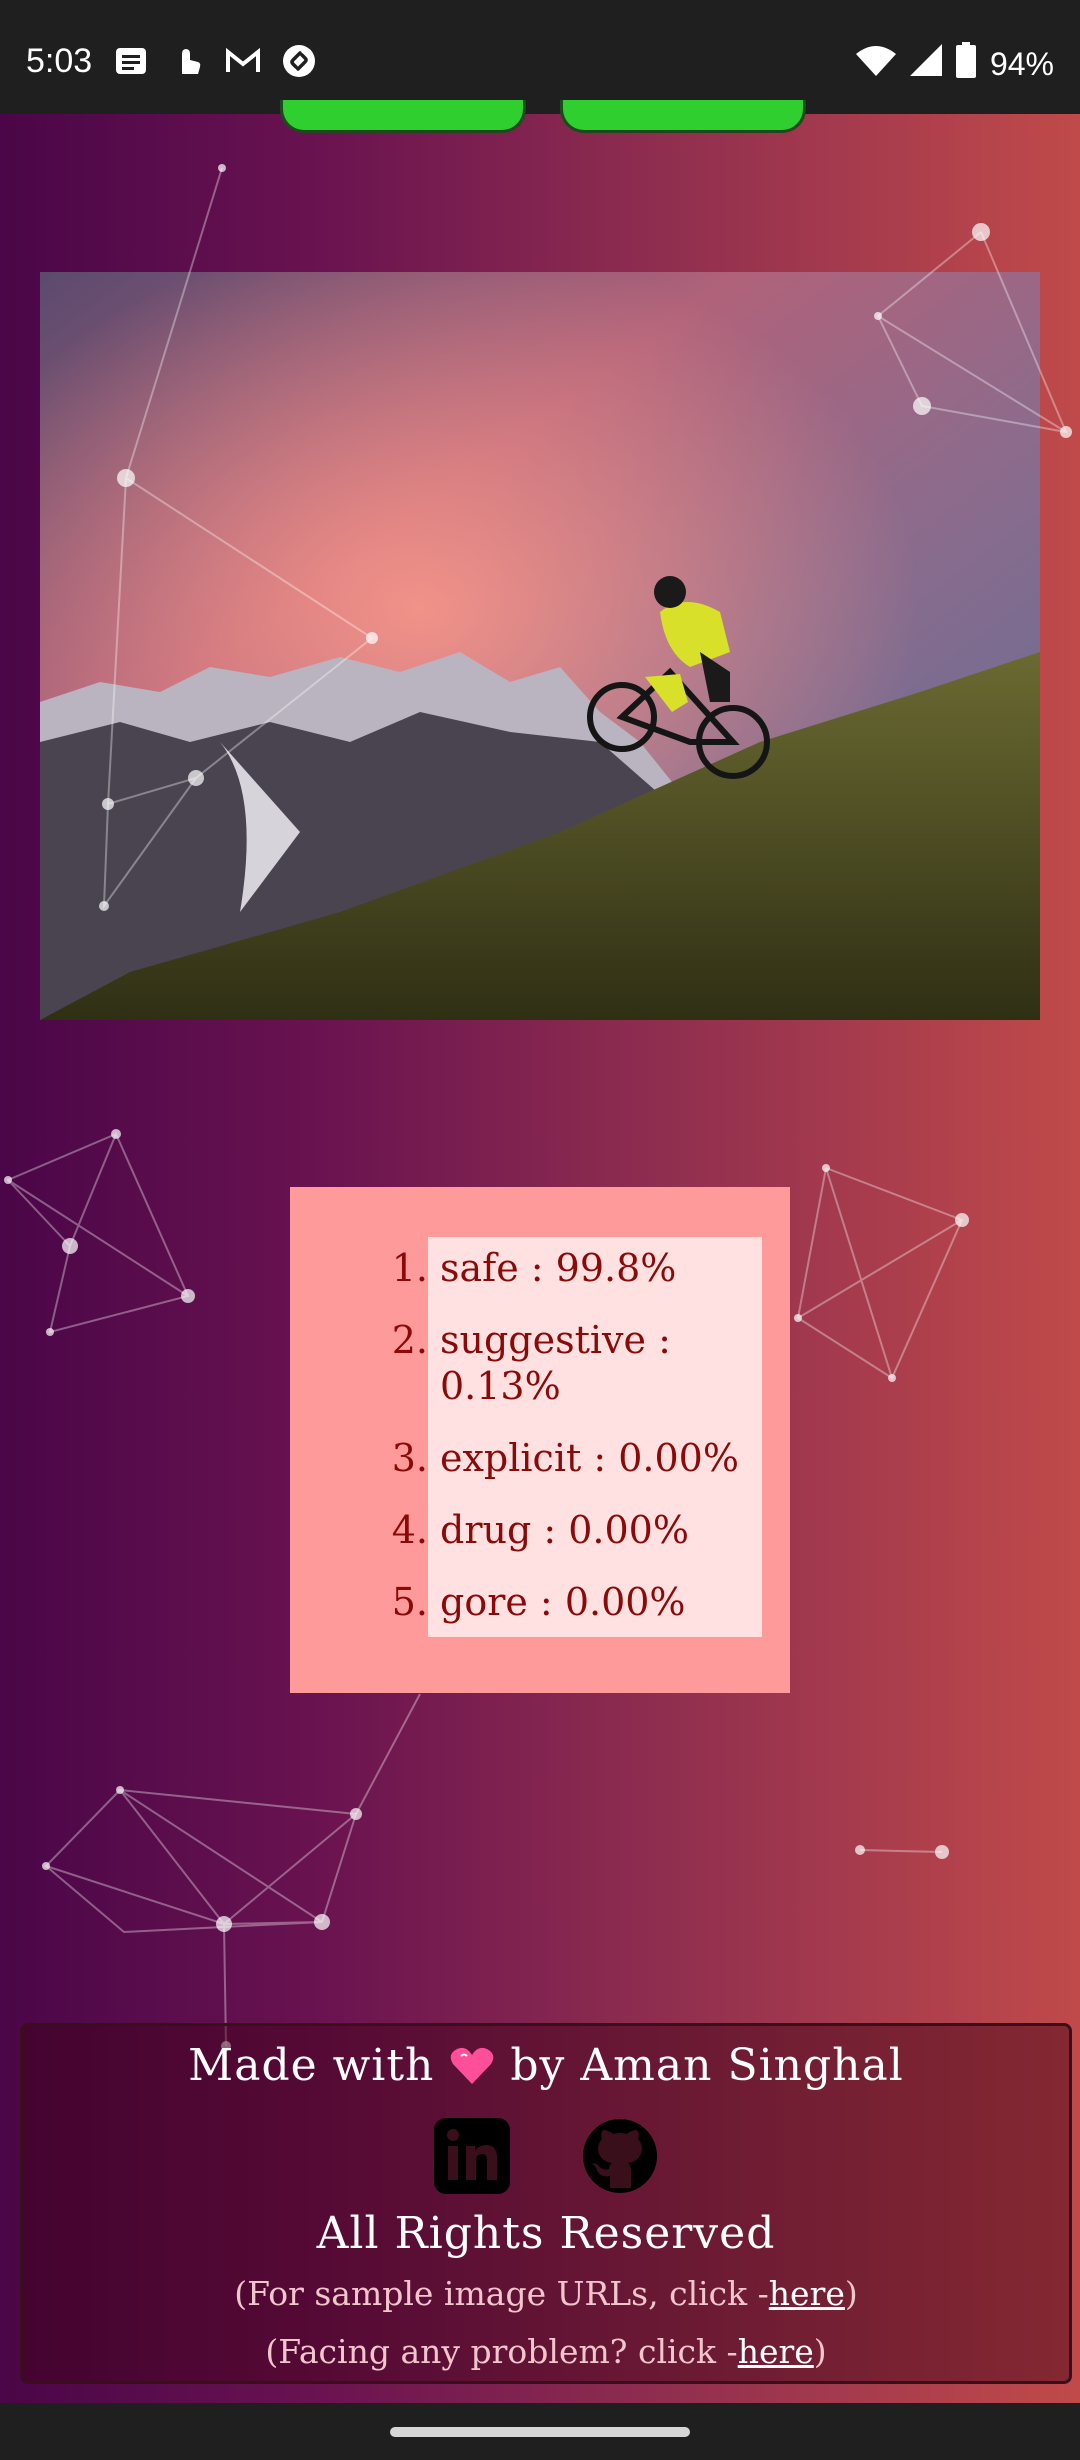 Image resolution: width=1080 pixels, height=2460 pixels. What do you see at coordinates (243, 61) in the screenshot?
I see `gmail-icon` at bounding box center [243, 61].